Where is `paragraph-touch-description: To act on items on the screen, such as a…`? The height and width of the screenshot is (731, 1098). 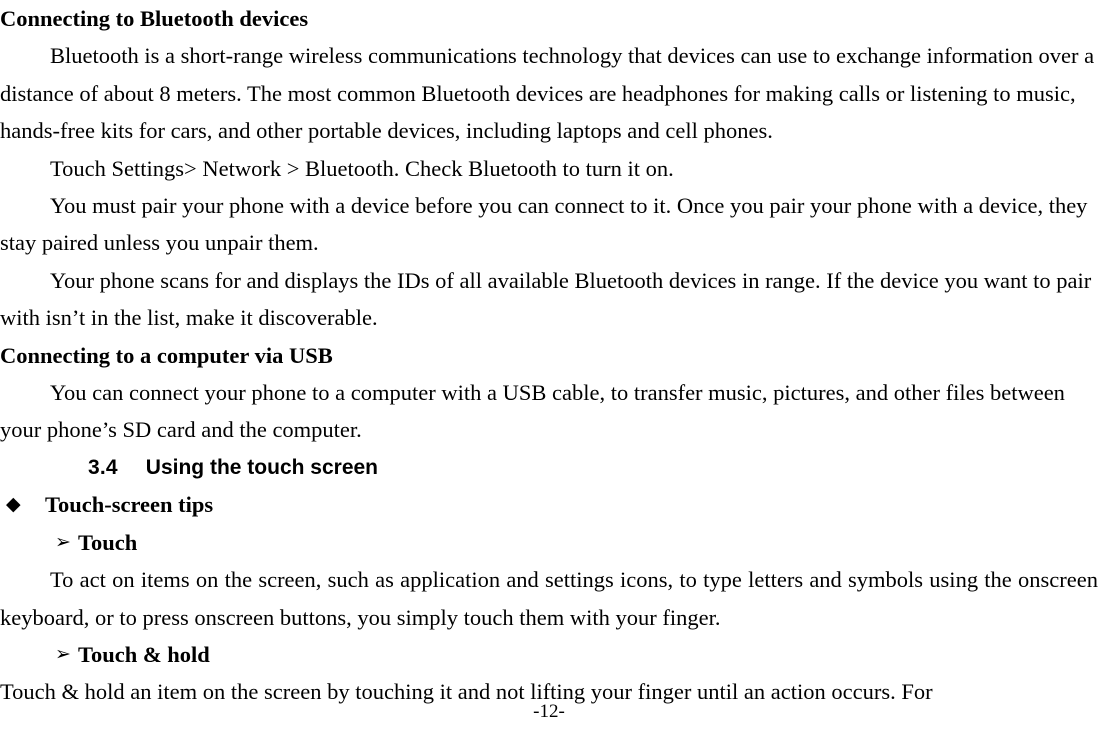 paragraph-touch-description: To act on items on the screen, such as a… is located at coordinates (549, 598).